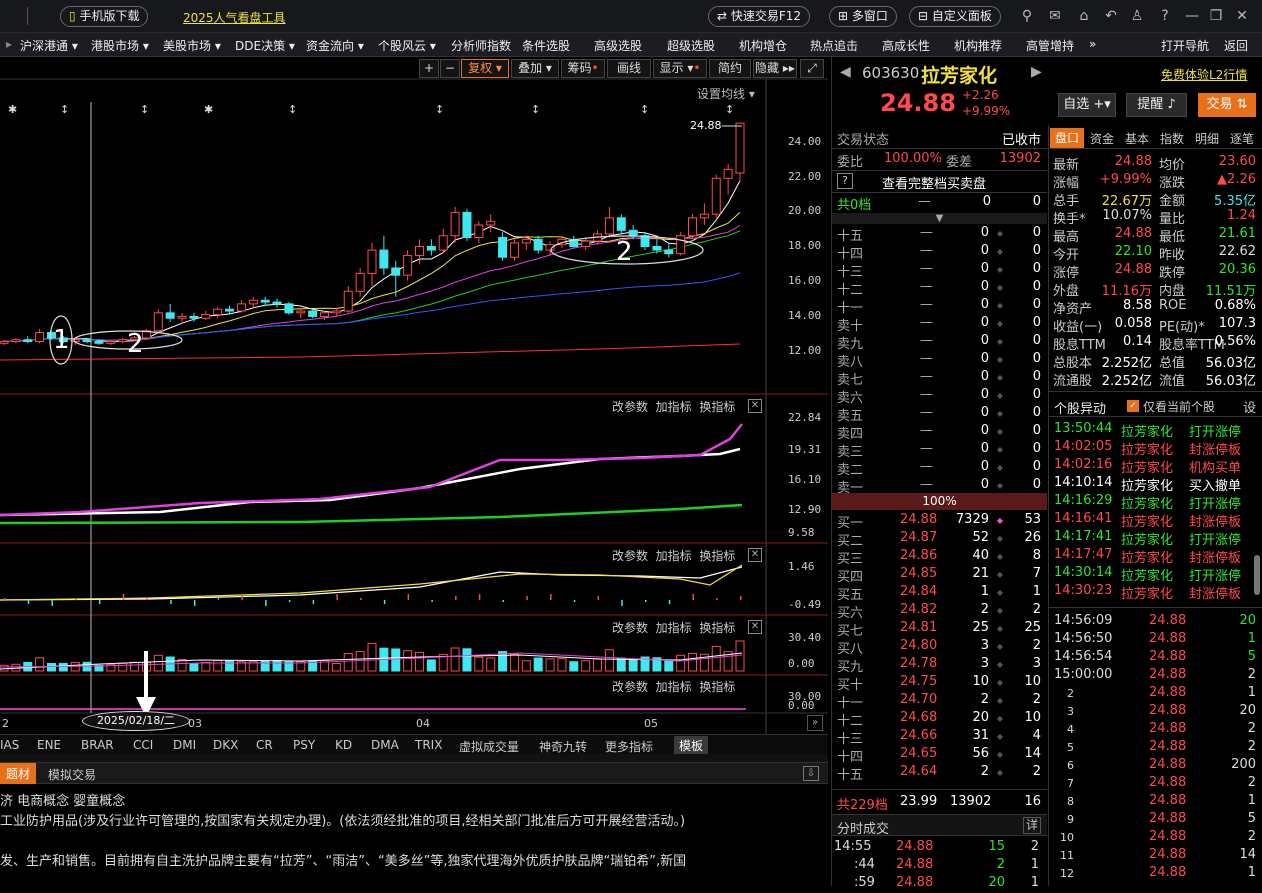  What do you see at coordinates (939, 683) in the screenshot?
I see `buy-level-row: 买十 24.75 10 ◆ 10` at bounding box center [939, 683].